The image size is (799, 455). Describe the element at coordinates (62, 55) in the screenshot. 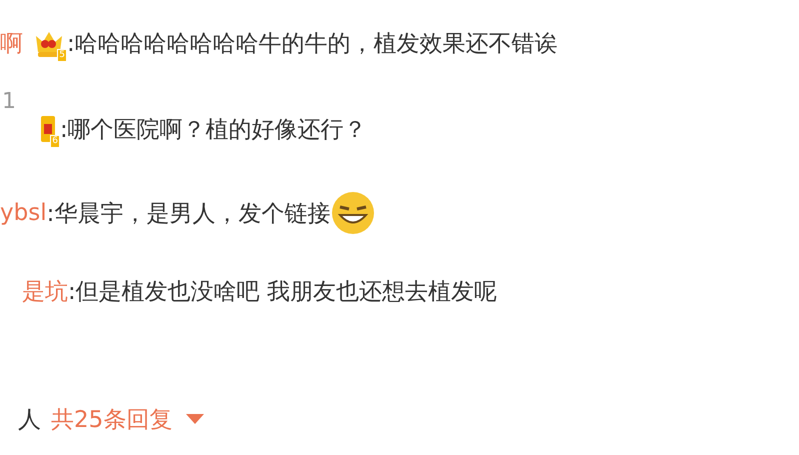

I see `level-badge: 5` at that location.